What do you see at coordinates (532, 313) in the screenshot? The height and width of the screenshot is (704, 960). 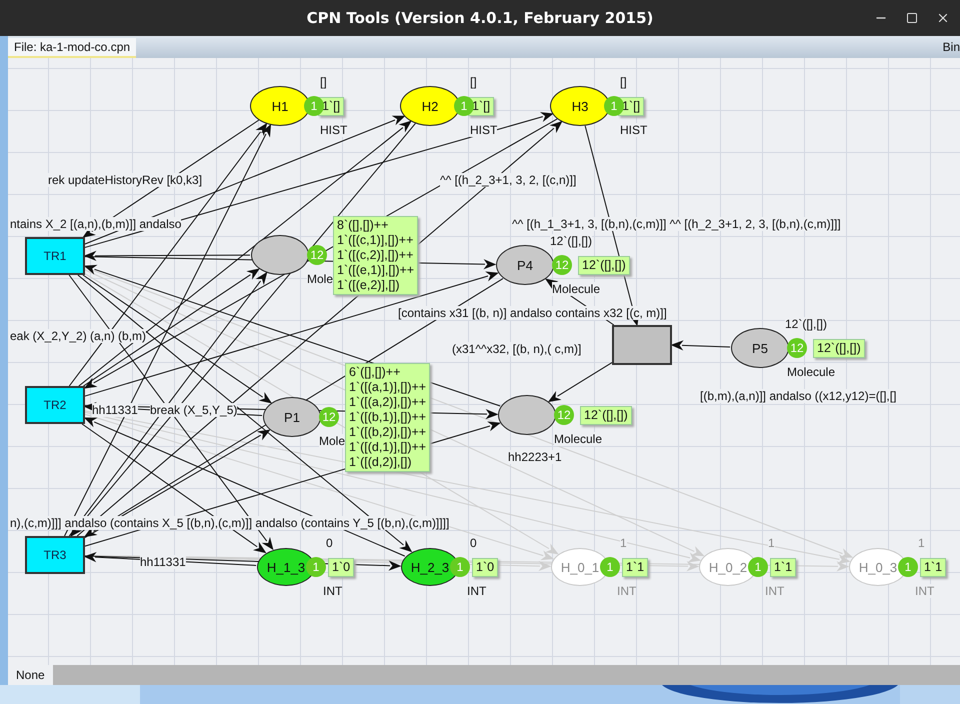 I see `arc-inscription: [contains x31 [(b, n)] andalso contains x32 [(c, m)]]` at bounding box center [532, 313].